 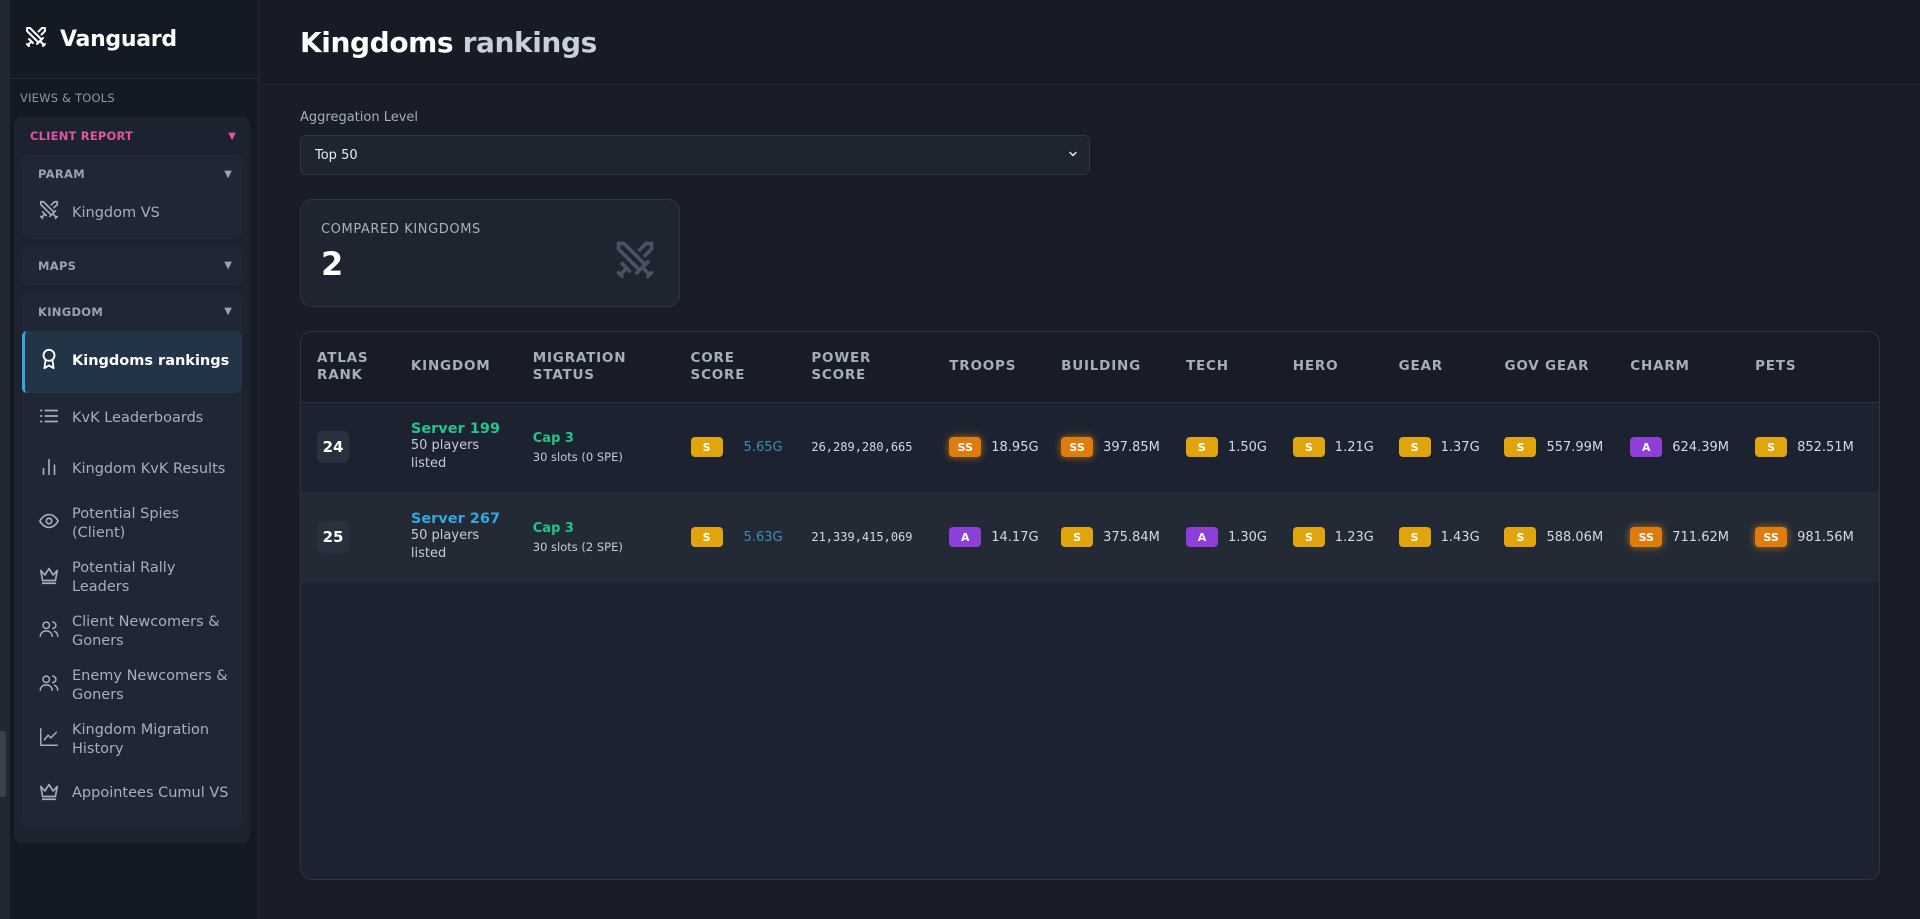 What do you see at coordinates (71, 311) in the screenshot?
I see `kingdom-label: KINGDOM` at bounding box center [71, 311].